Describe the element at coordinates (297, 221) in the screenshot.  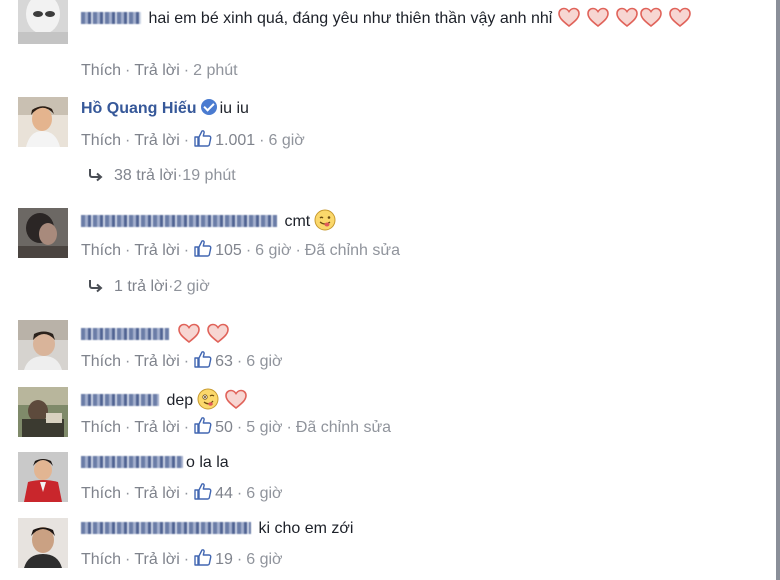
I see `comment-text: cmt` at that location.